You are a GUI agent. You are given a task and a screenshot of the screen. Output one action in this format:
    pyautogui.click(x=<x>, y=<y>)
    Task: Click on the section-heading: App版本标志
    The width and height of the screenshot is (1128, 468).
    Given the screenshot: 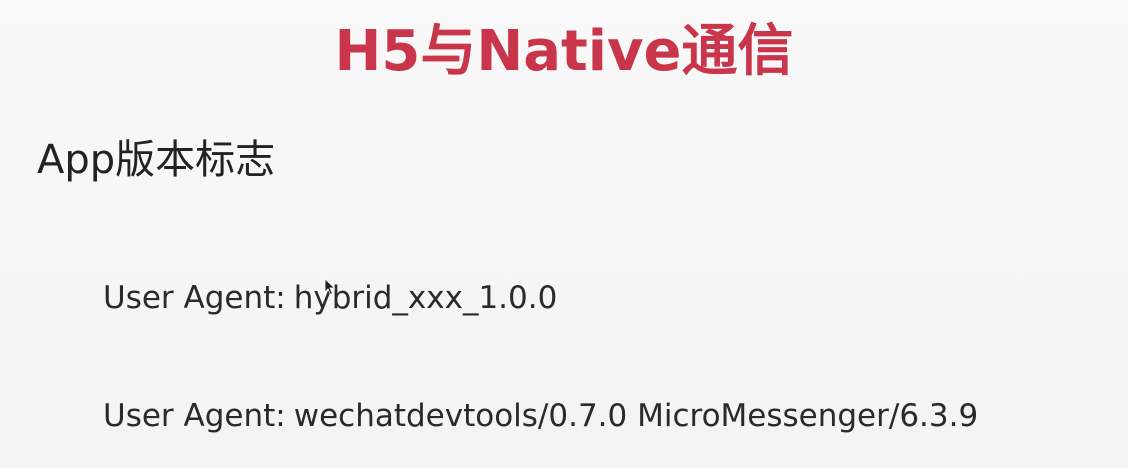 What is the action you would take?
    pyautogui.click(x=156, y=160)
    